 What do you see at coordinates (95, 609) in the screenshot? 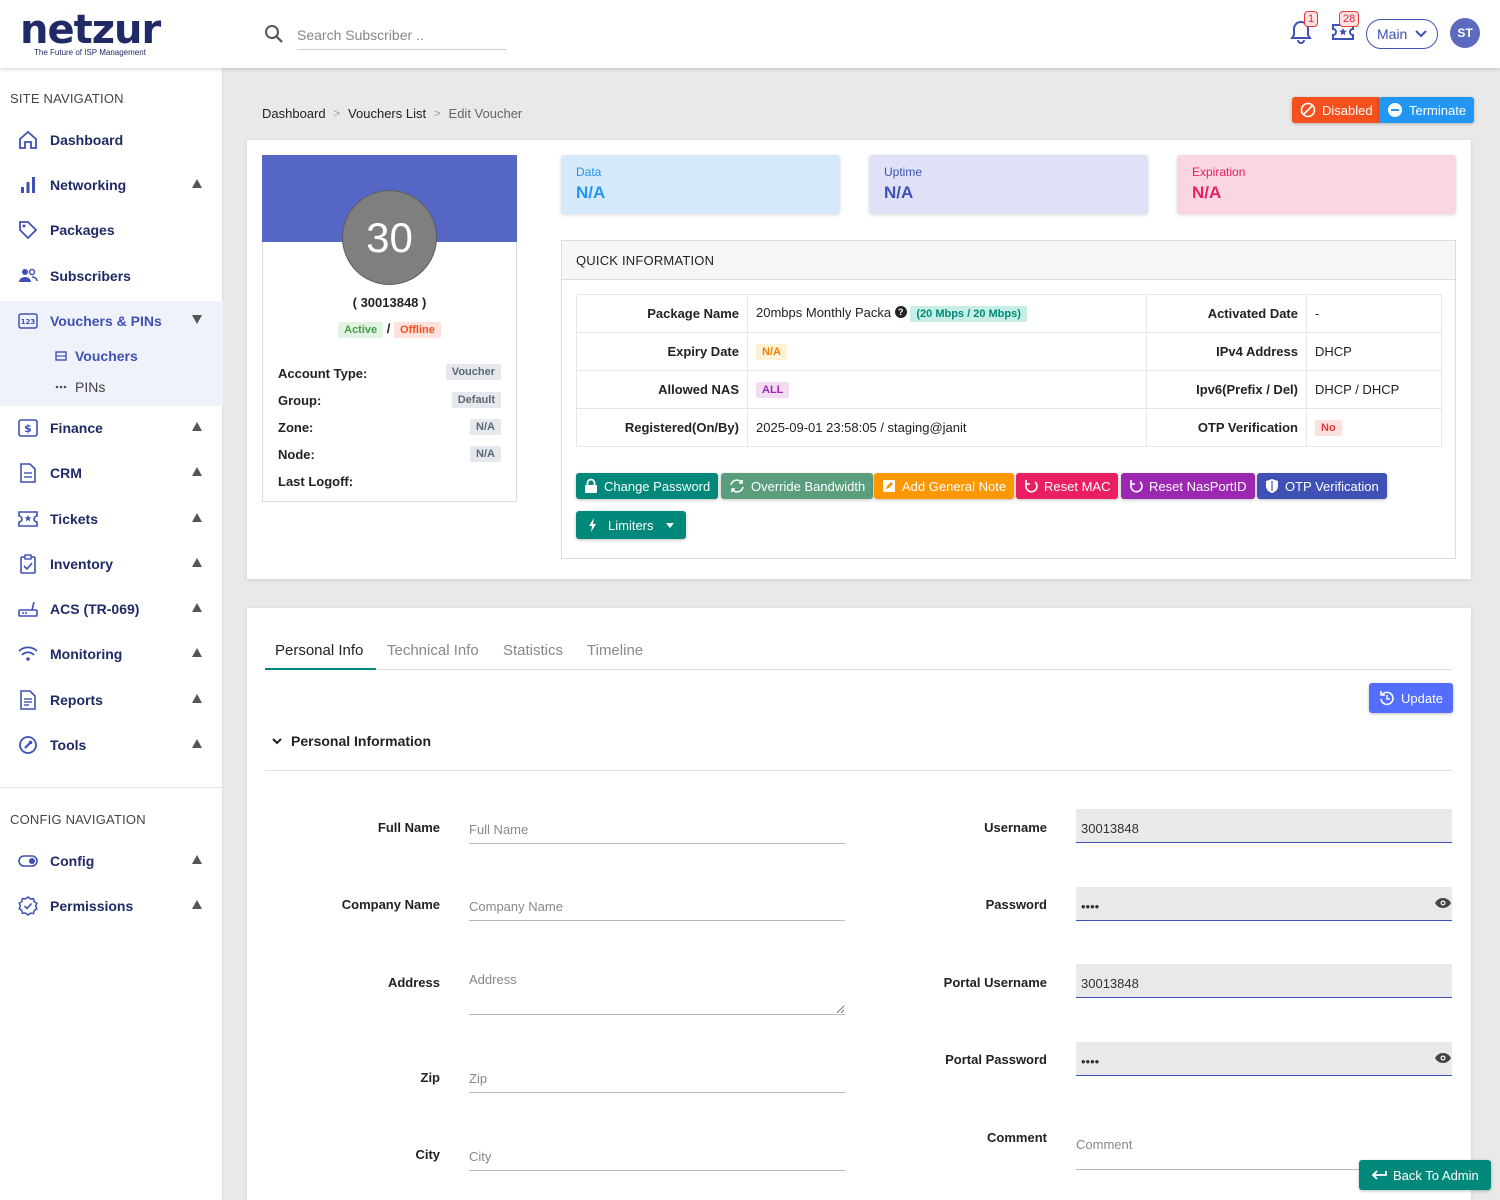
I see `sidebar-item-label: ACS (TR-069)` at bounding box center [95, 609].